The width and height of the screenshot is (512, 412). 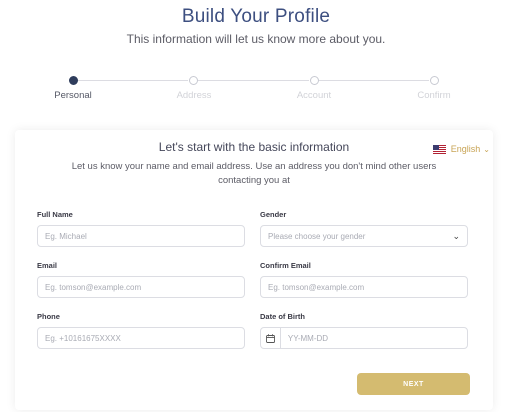 I want to click on step-dot-address, so click(x=193, y=80).